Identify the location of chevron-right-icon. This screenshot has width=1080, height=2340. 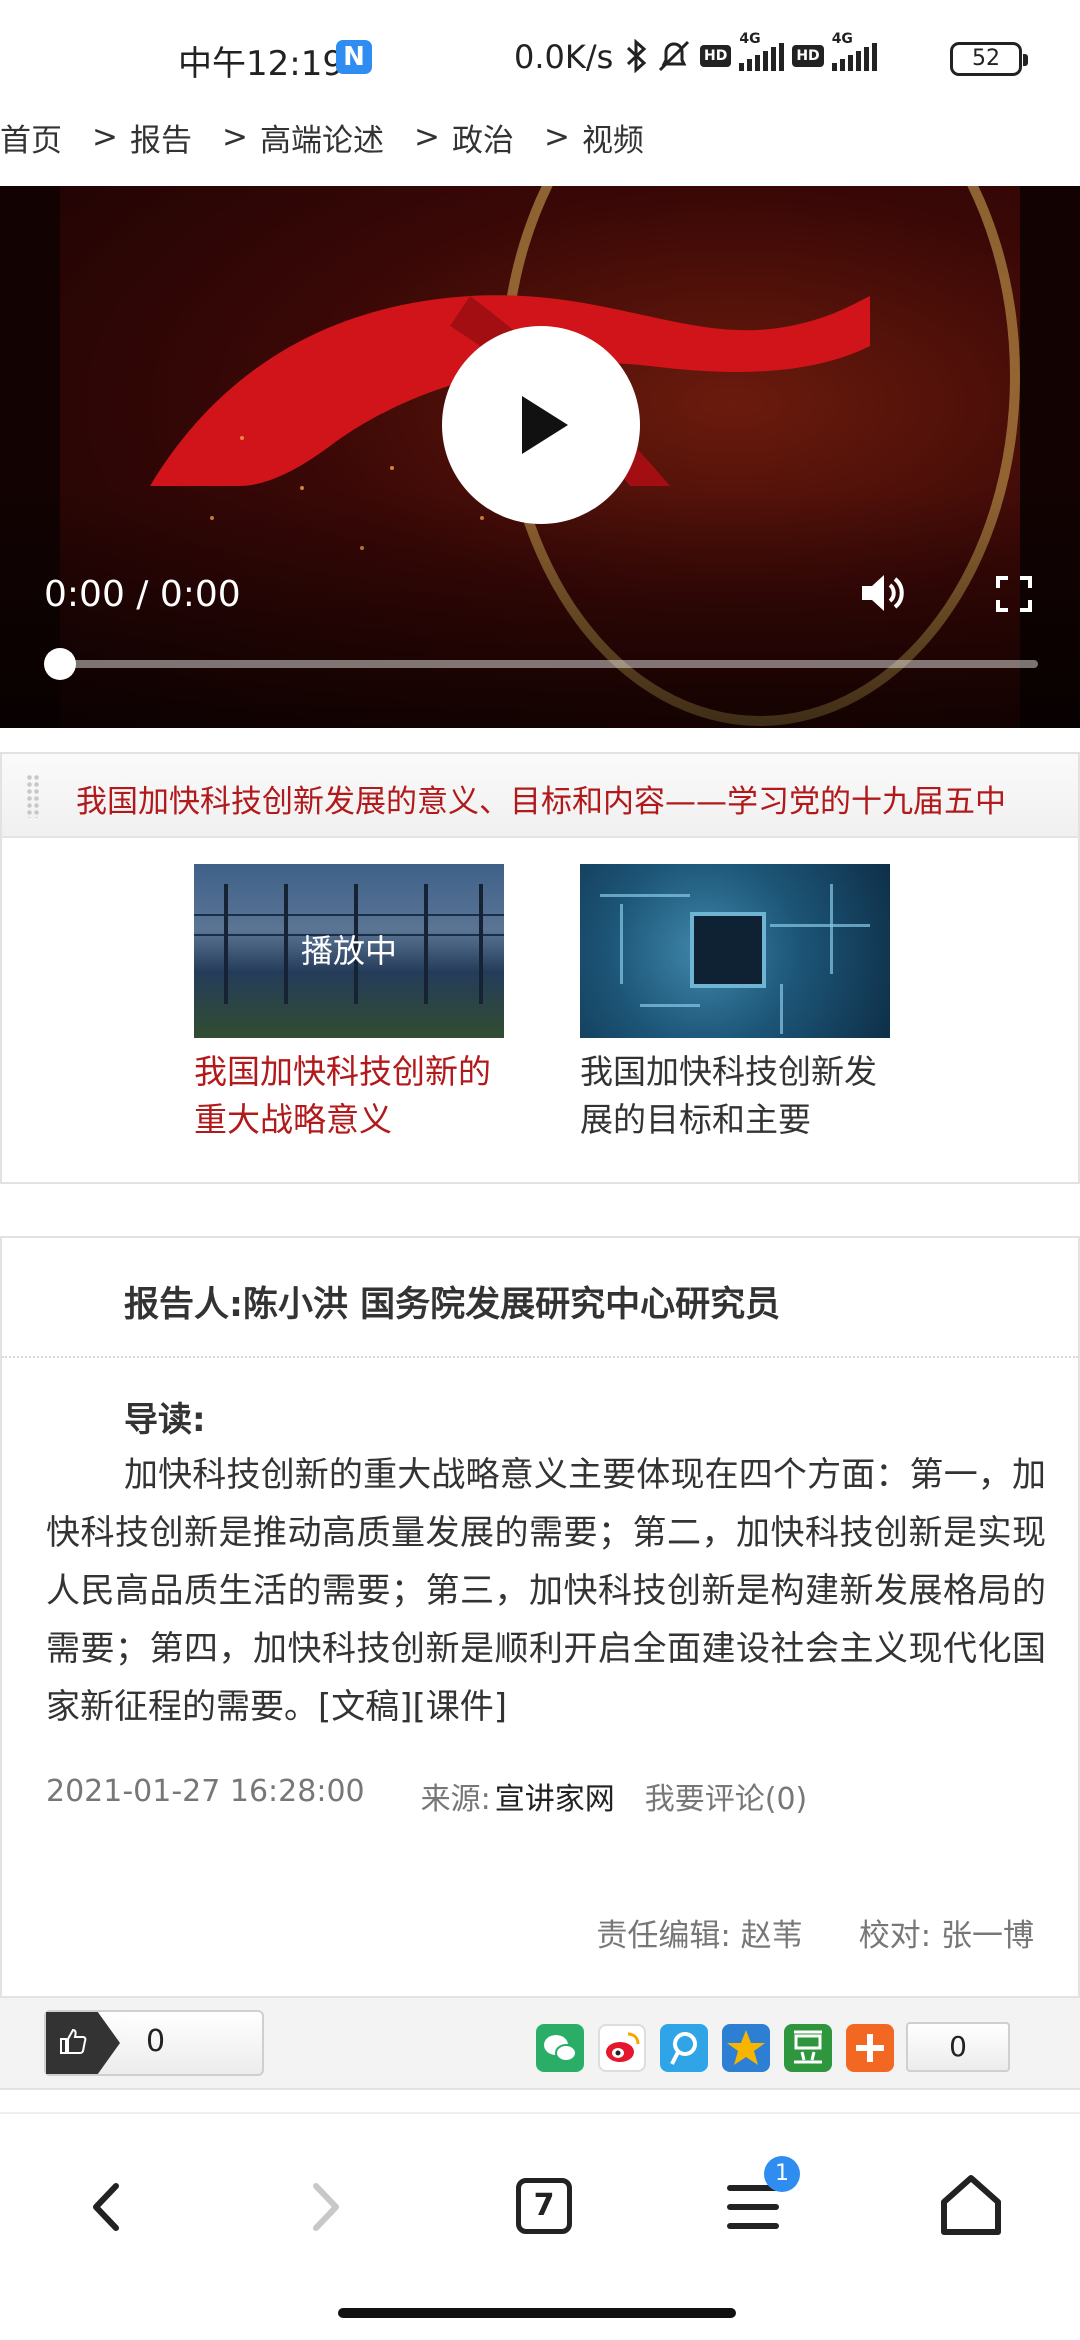
(326, 2207).